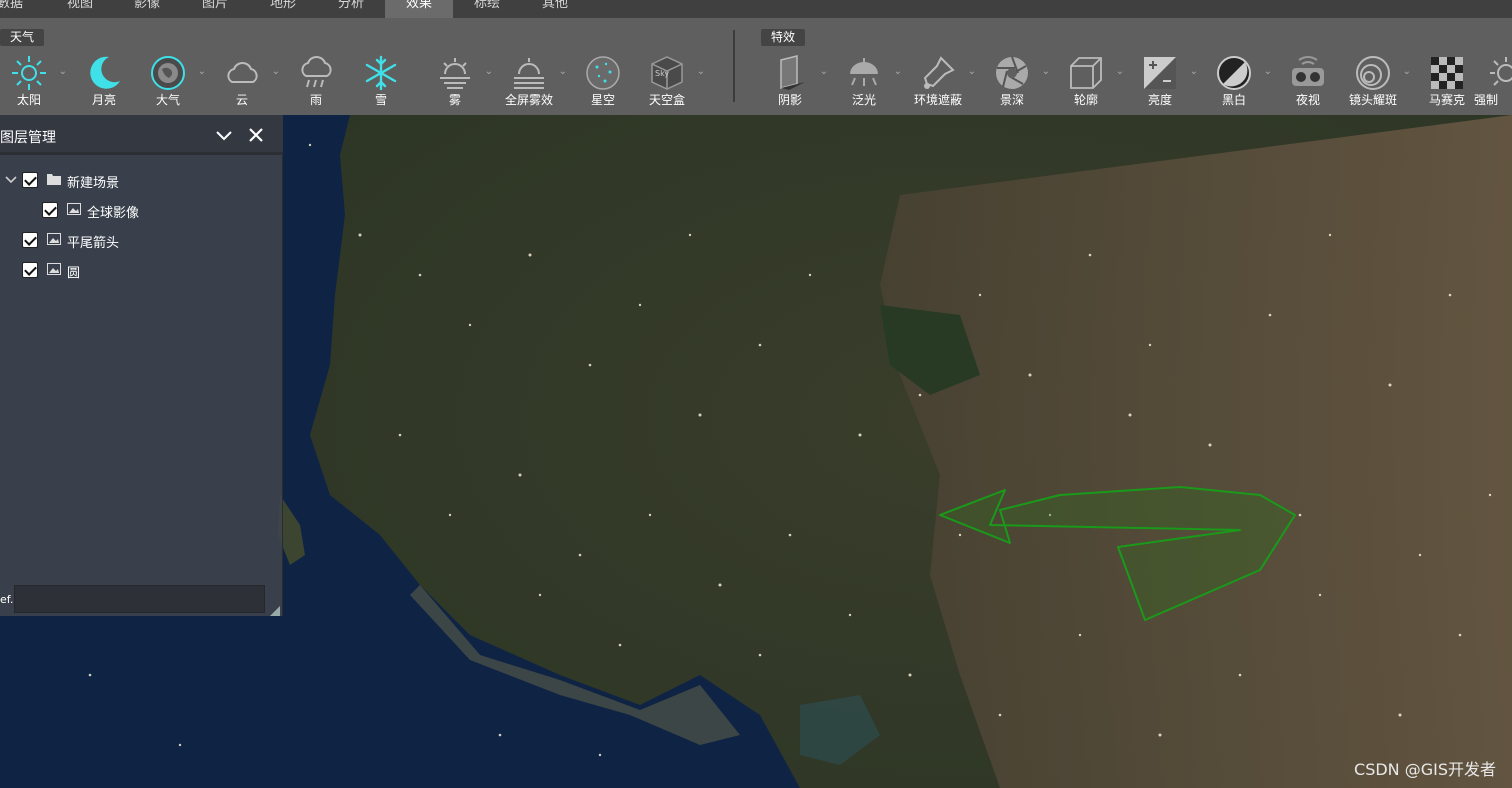 The width and height of the screenshot is (1512, 788). I want to click on layer-manager-panel: 图层管理 新建场景 全球影像 平尾箭头 圆 ef., so click(141, 365).